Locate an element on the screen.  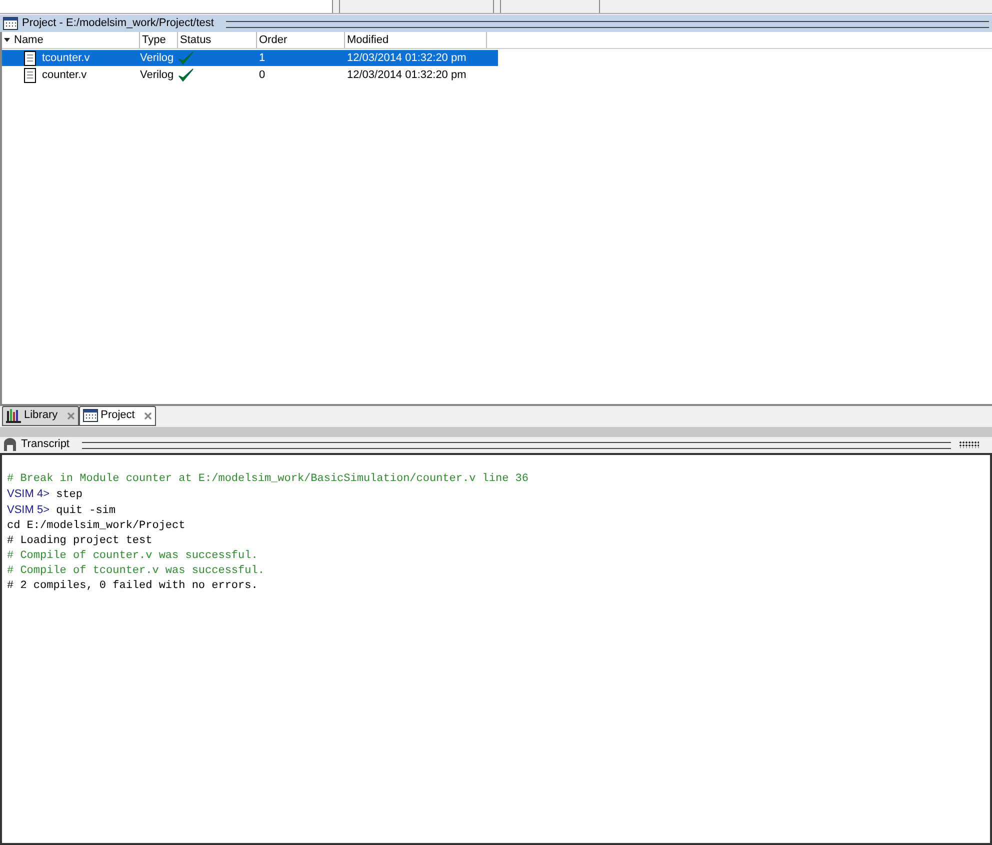
column-header: Order is located at coordinates (301, 40).